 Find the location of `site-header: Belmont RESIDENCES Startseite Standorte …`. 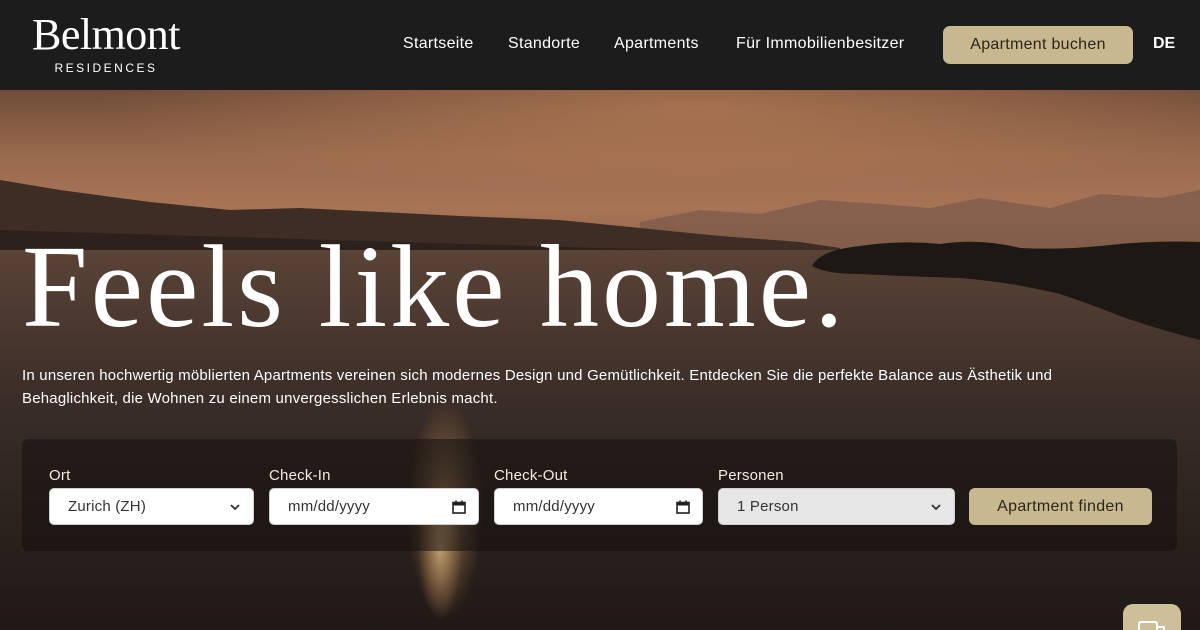

site-header: Belmont RESIDENCES Startseite Standorte … is located at coordinates (600, 45).